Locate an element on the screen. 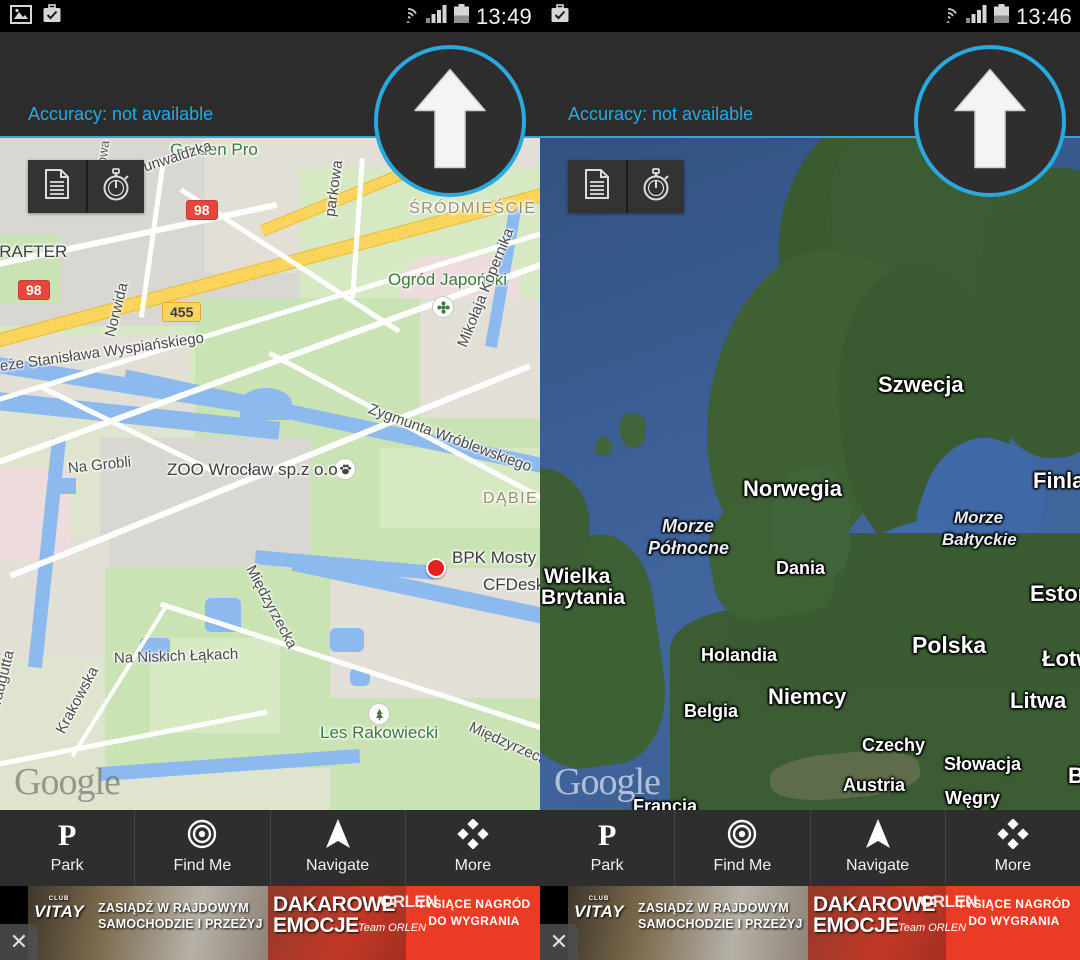  document-notes-icon is located at coordinates (597, 186).